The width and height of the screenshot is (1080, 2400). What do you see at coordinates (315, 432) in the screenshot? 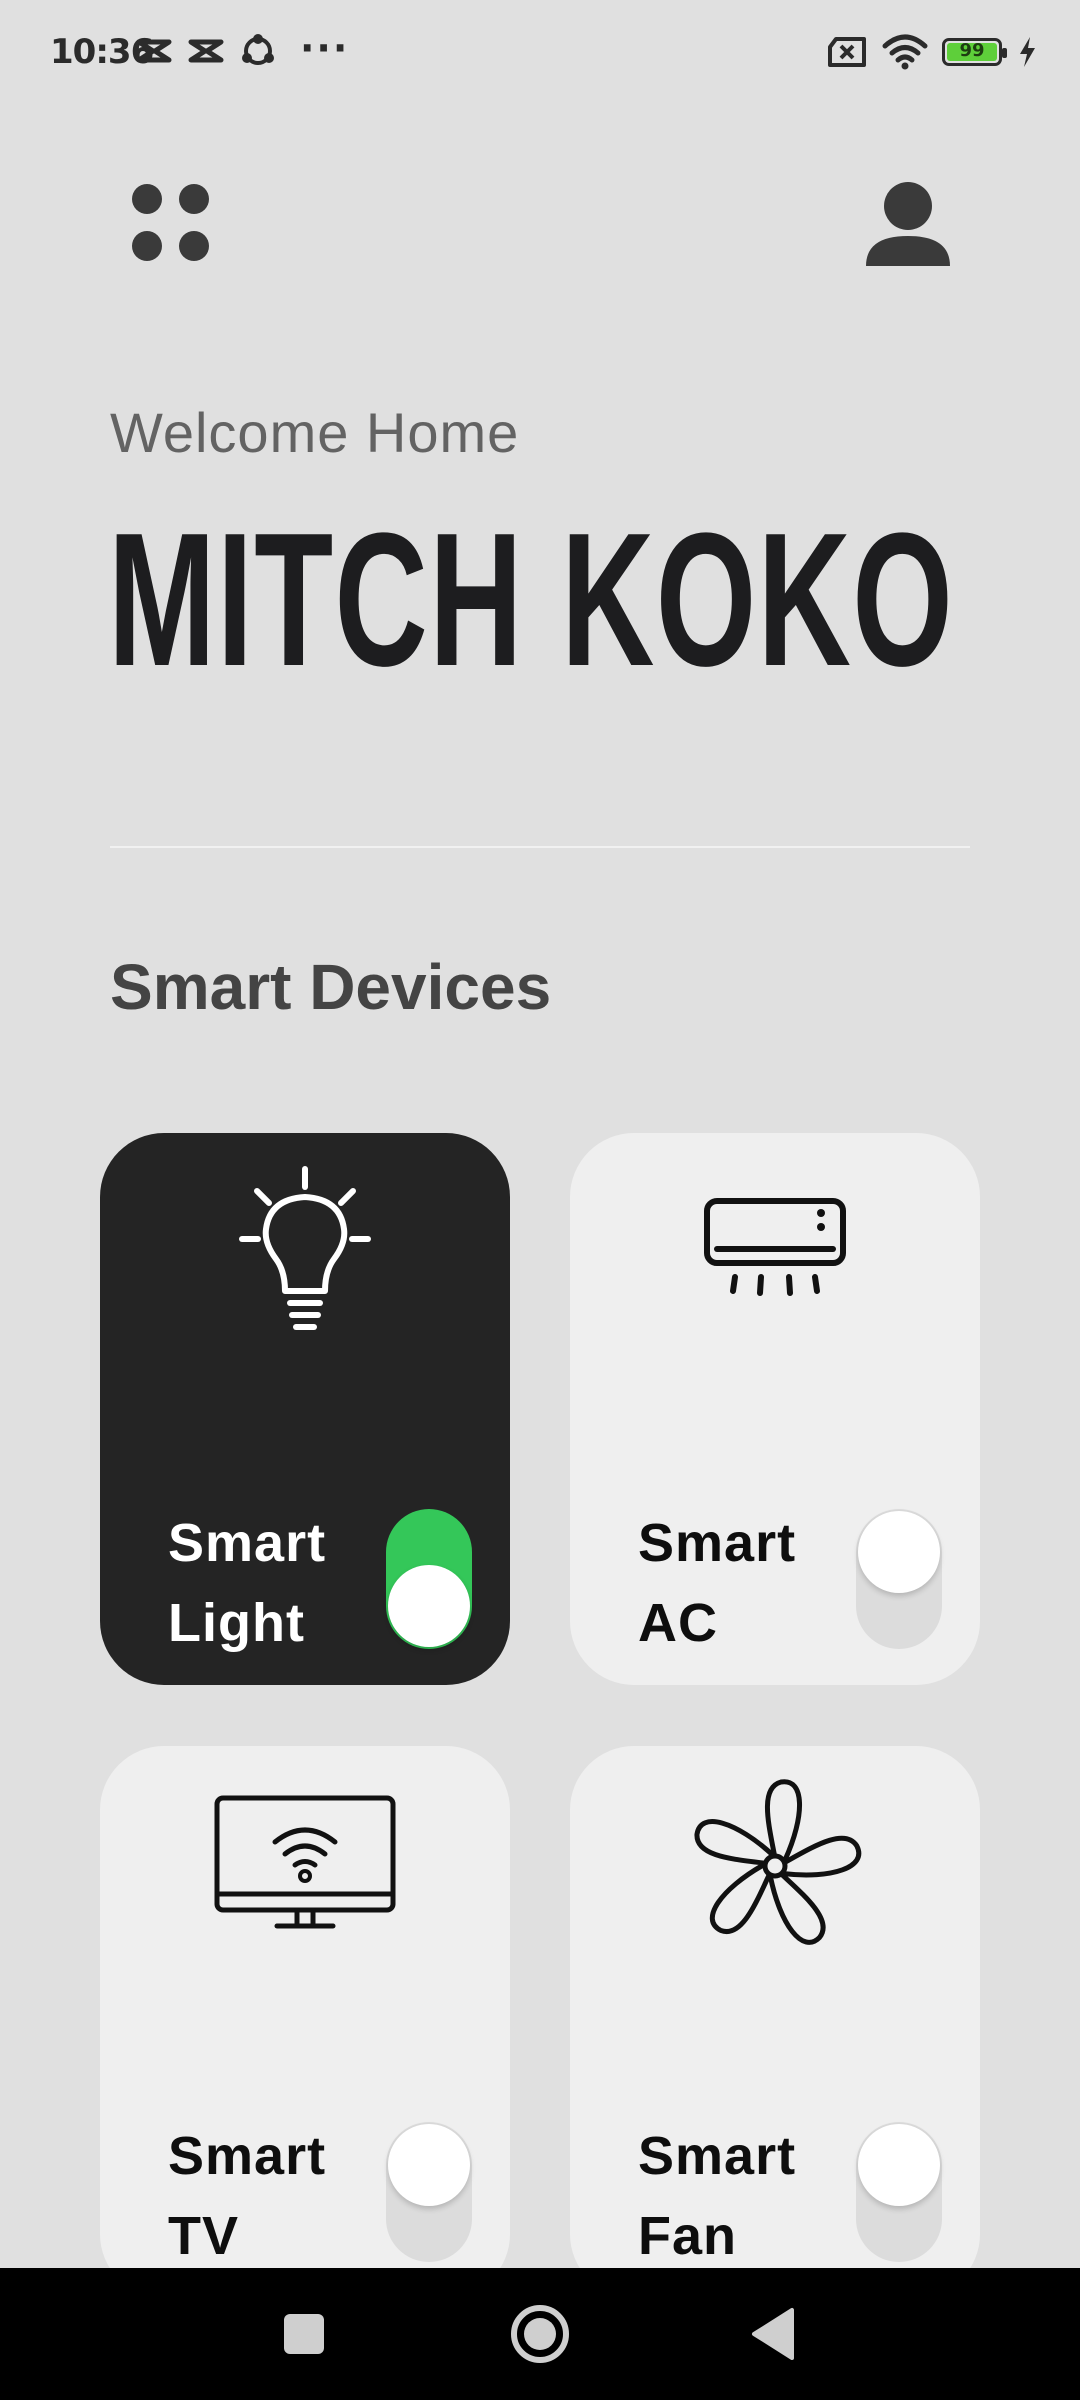
I see `welcome-text: Welcome Home` at bounding box center [315, 432].